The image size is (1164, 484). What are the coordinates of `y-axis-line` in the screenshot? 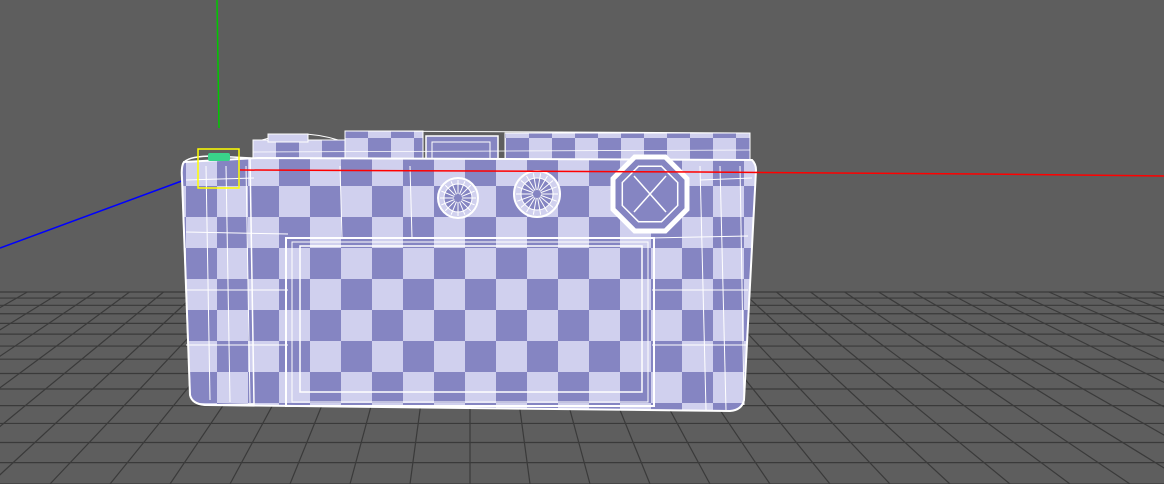 It's located at (218, 64).